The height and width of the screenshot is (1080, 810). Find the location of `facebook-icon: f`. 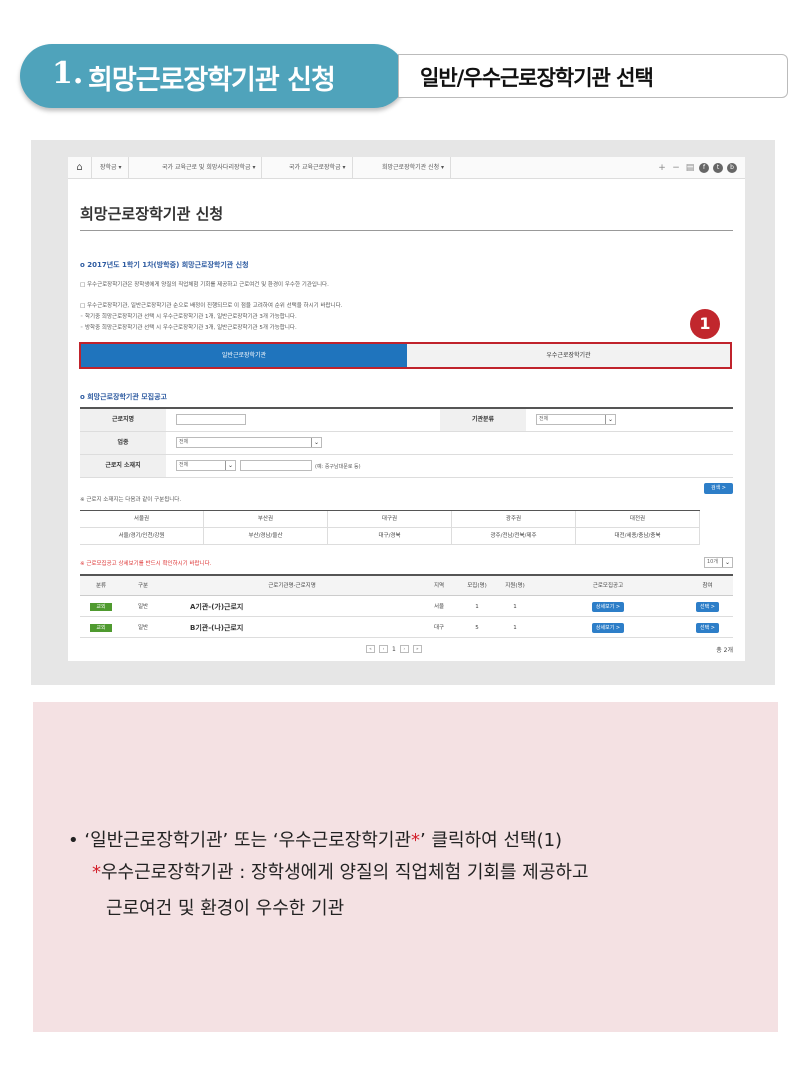

facebook-icon: f is located at coordinates (704, 168).